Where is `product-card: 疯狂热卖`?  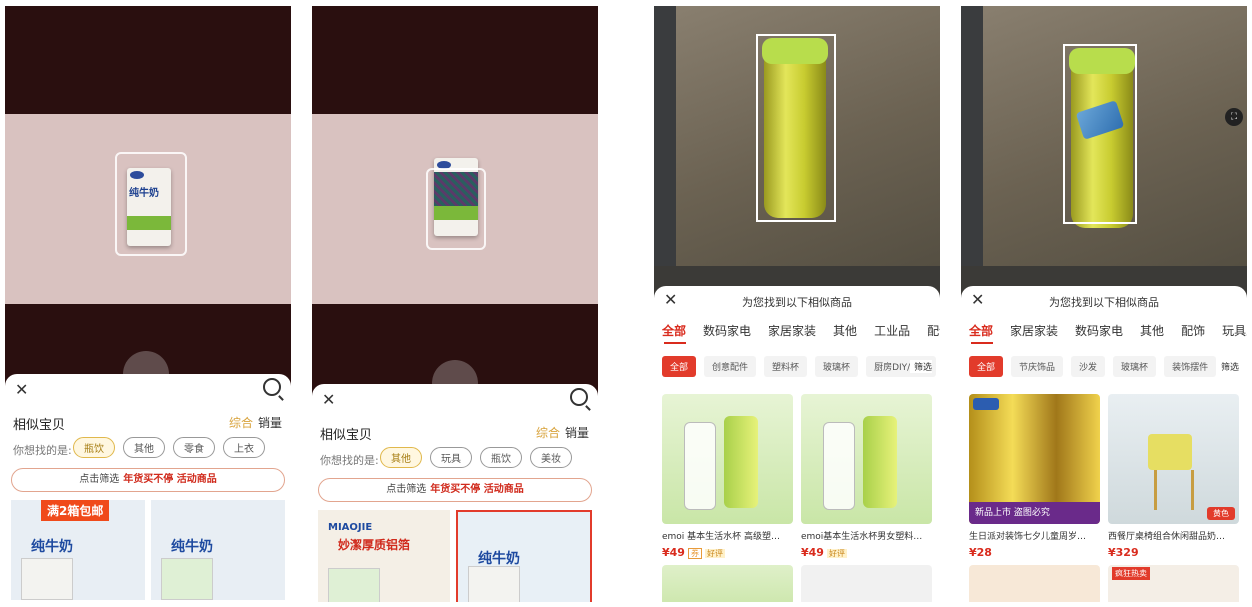 product-card: 疯狂热卖 is located at coordinates (1173, 583).